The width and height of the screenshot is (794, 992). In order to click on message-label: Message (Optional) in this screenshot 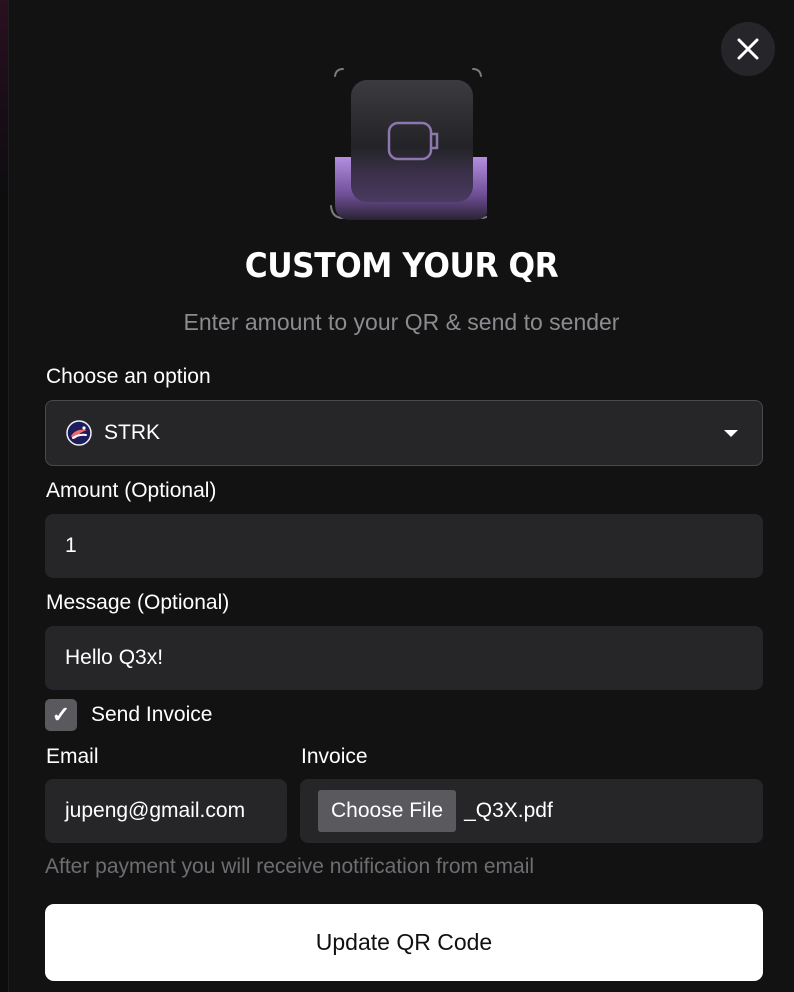, I will do `click(138, 602)`.